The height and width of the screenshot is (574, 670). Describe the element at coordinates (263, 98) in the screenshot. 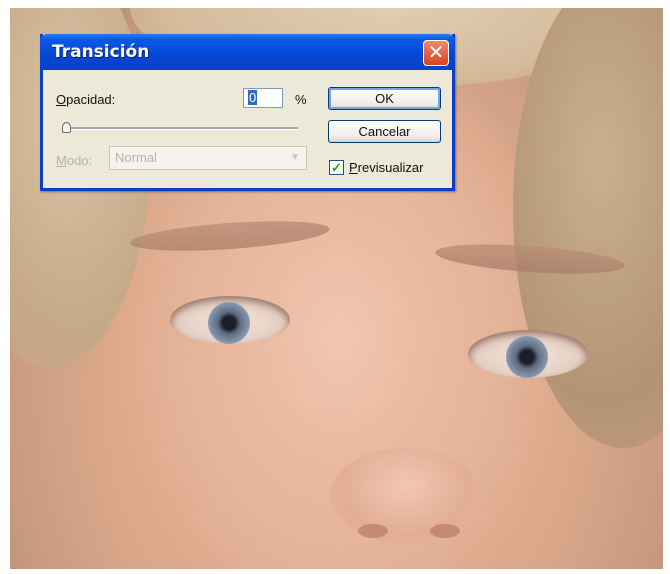

I see `opacity-input: 0` at that location.